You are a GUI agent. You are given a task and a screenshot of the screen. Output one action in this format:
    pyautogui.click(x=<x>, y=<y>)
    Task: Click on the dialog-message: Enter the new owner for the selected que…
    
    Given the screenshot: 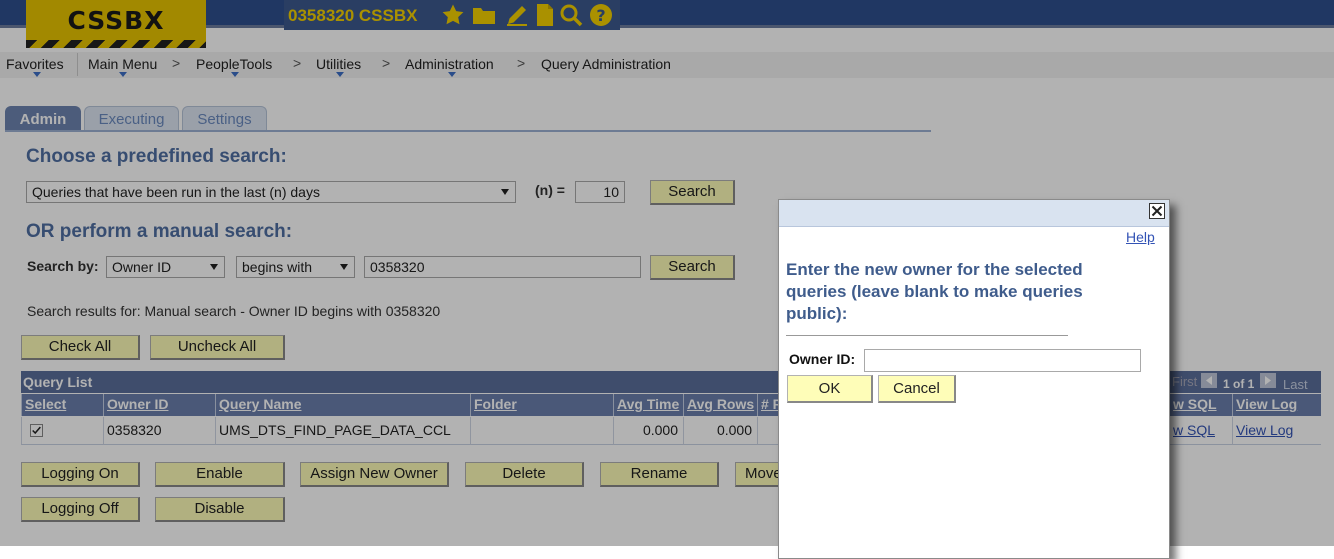 What is the action you would take?
    pyautogui.click(x=934, y=291)
    